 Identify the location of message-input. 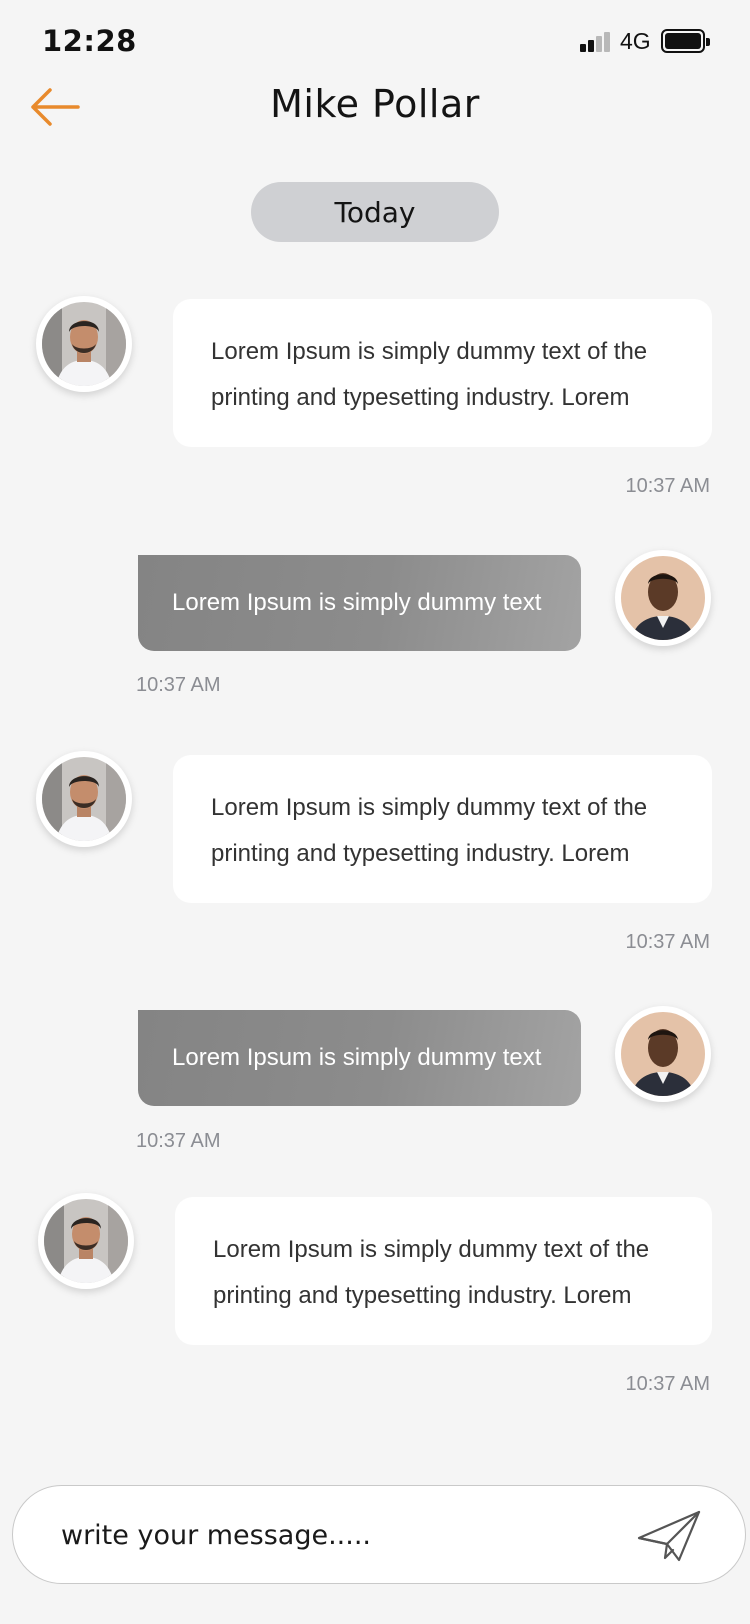
(321, 1535).